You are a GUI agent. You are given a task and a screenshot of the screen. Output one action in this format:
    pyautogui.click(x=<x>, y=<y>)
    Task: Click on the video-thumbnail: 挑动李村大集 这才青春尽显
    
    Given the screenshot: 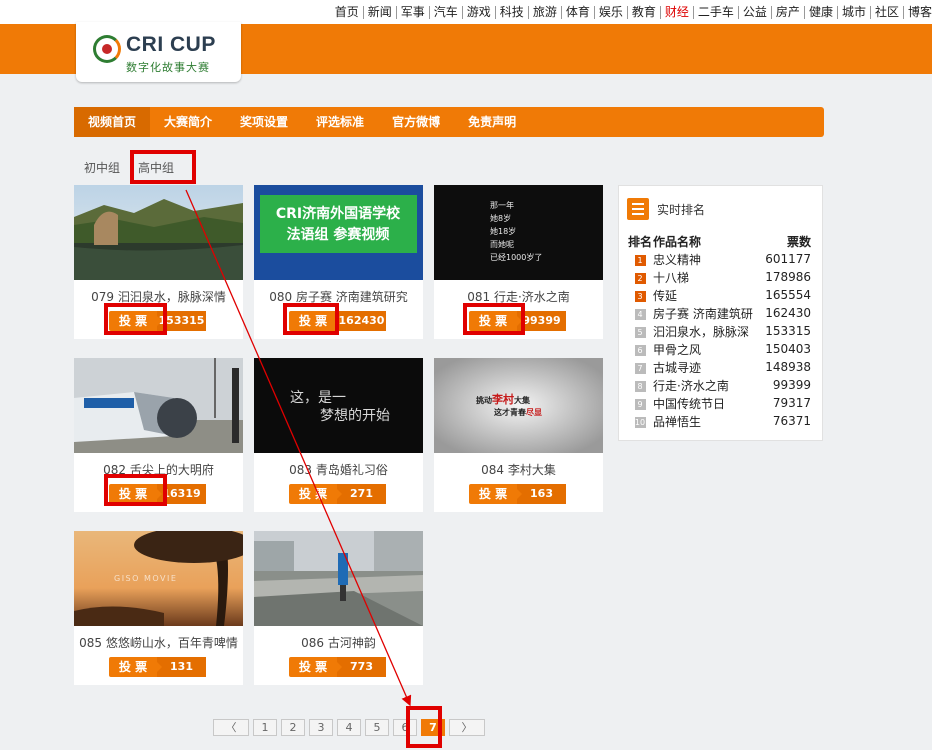 What is the action you would take?
    pyautogui.click(x=518, y=405)
    